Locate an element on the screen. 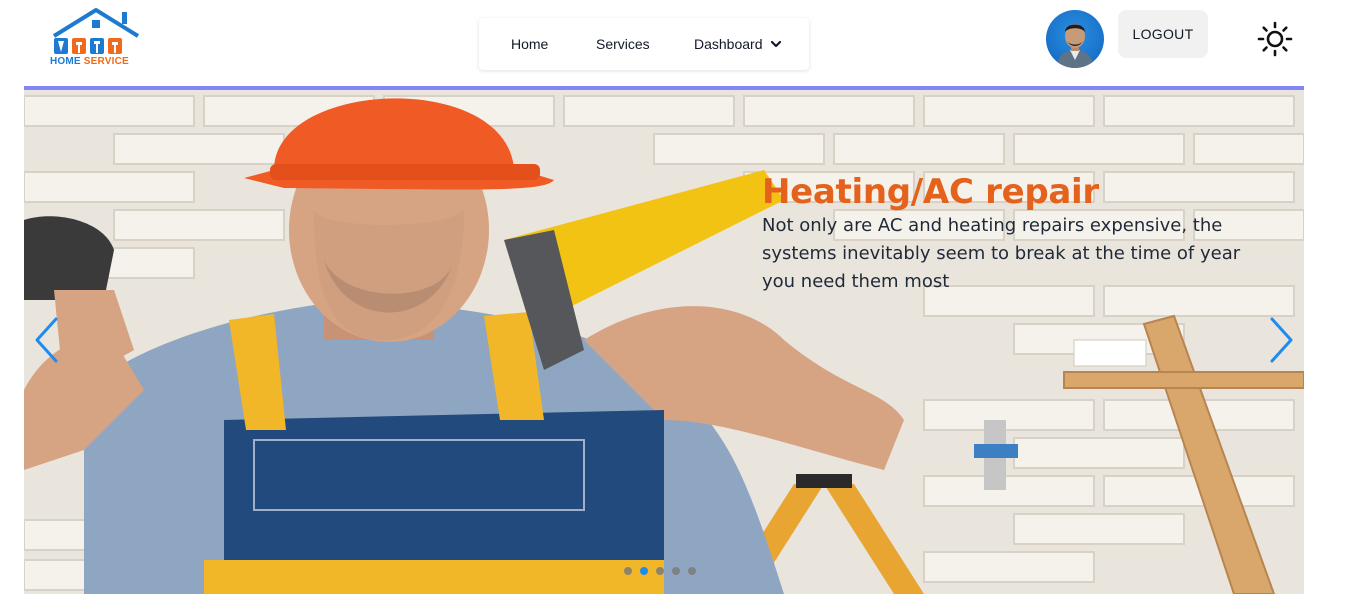 The width and height of the screenshot is (1346, 594). sun-icon is located at coordinates (1275, 39).